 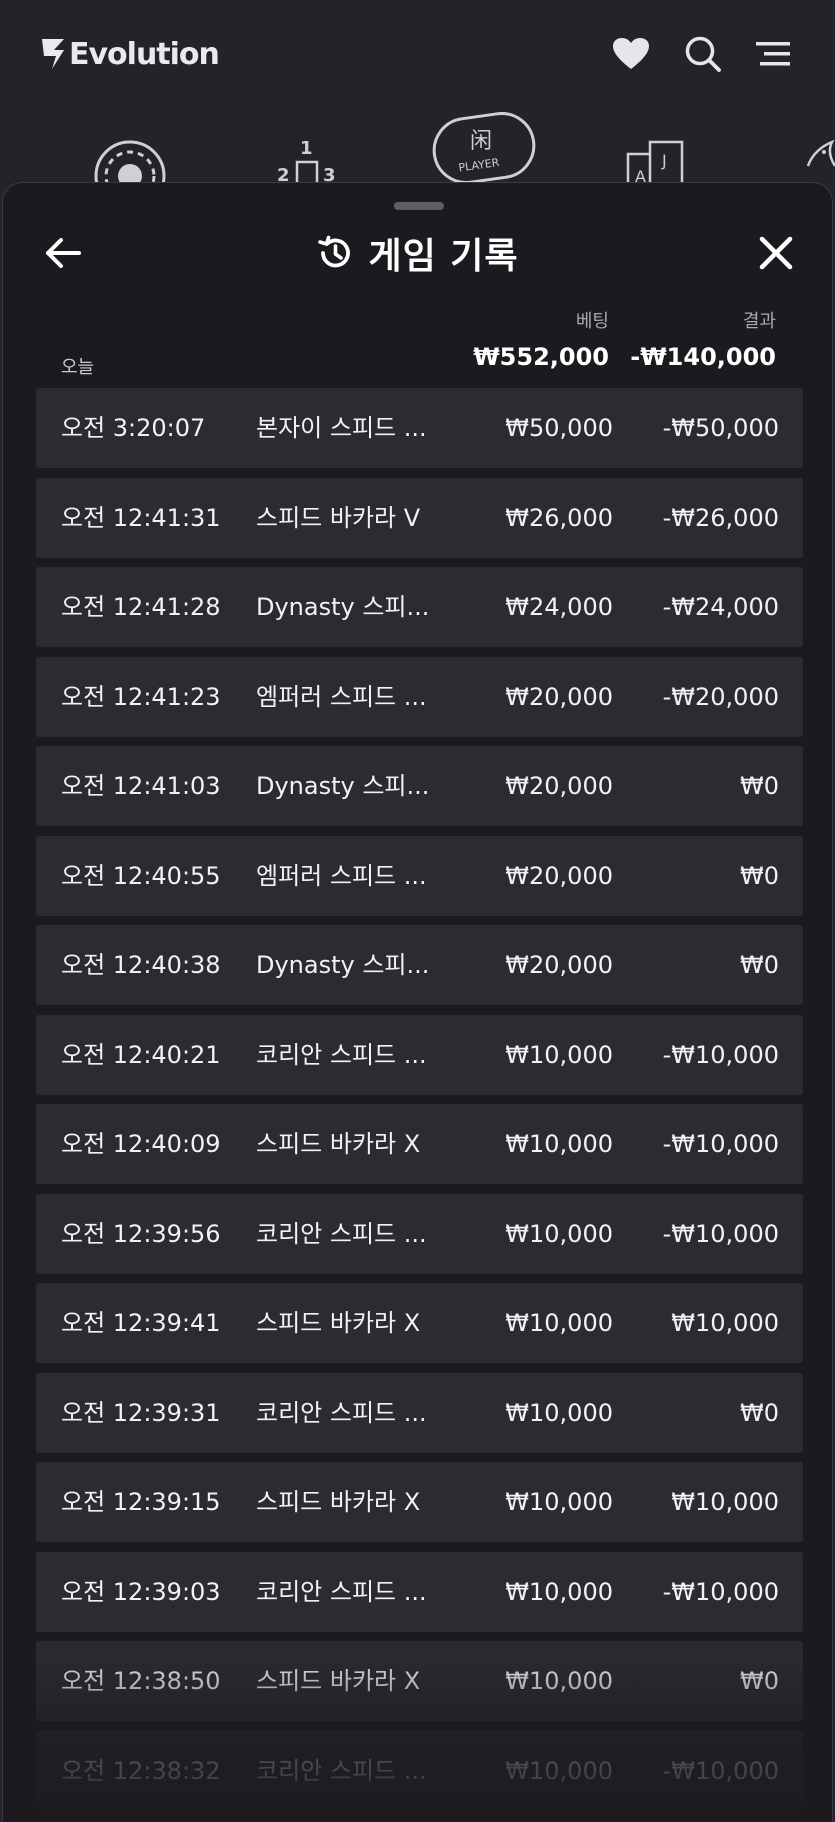 I want to click on player-badge-char: 闲, so click(x=481, y=141).